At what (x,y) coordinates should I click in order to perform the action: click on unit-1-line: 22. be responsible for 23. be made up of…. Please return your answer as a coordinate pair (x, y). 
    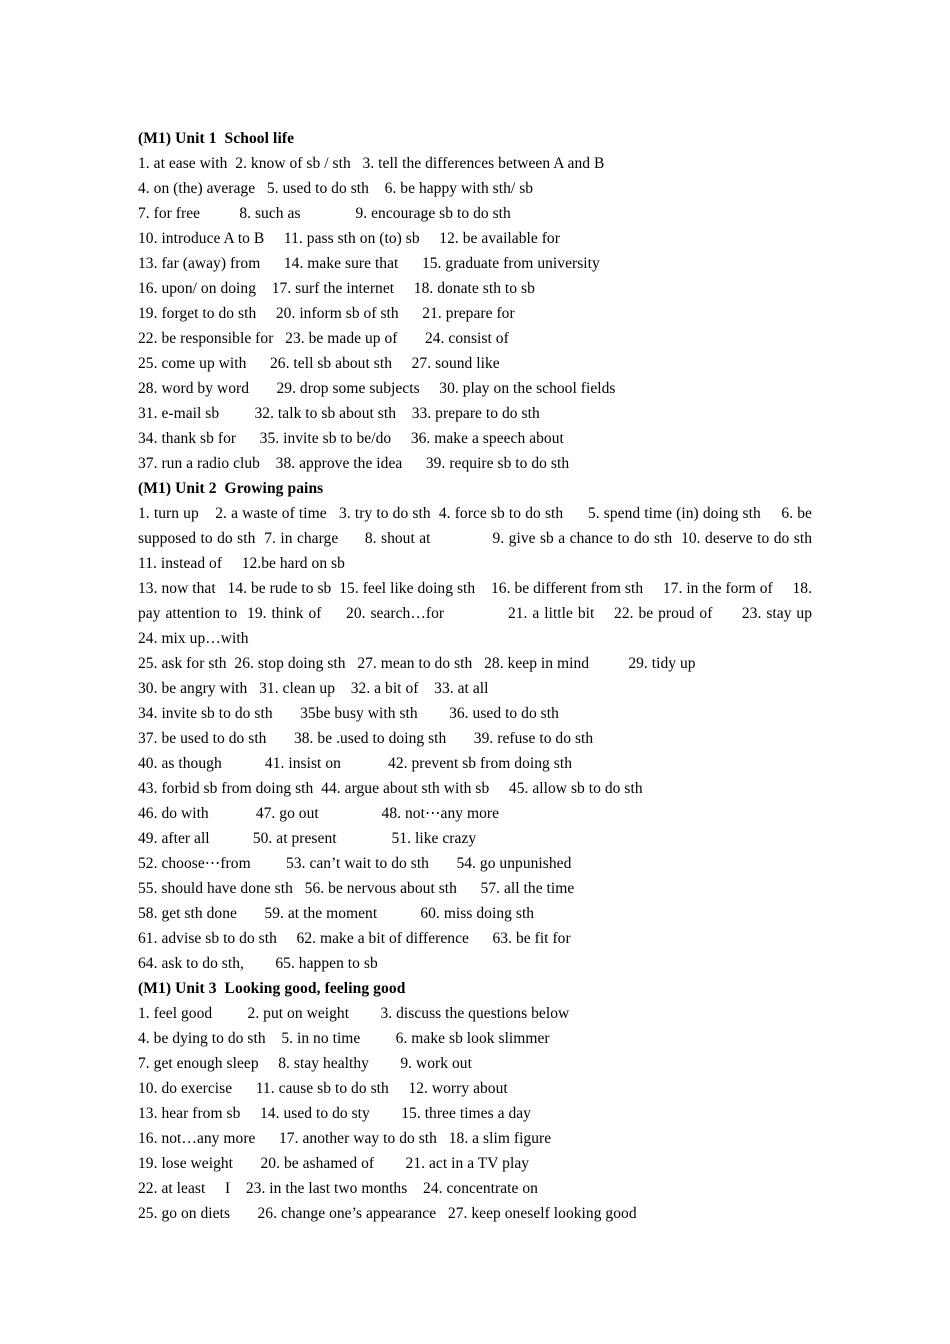
    Looking at the image, I should click on (323, 338).